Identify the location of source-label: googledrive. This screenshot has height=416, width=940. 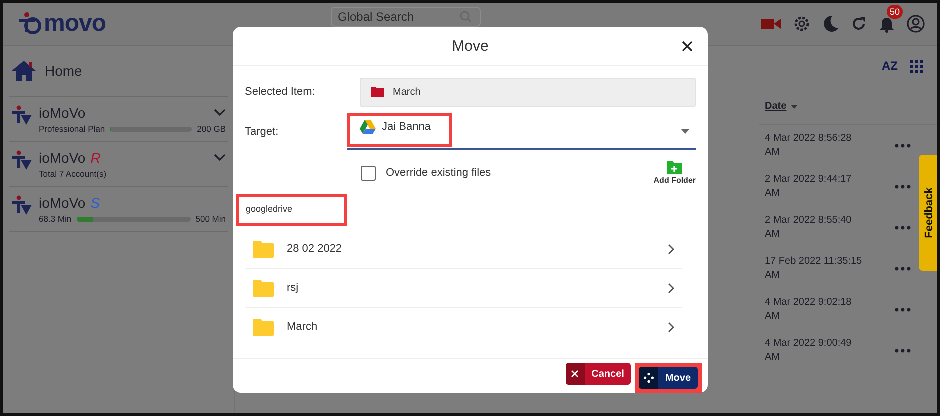
(269, 209).